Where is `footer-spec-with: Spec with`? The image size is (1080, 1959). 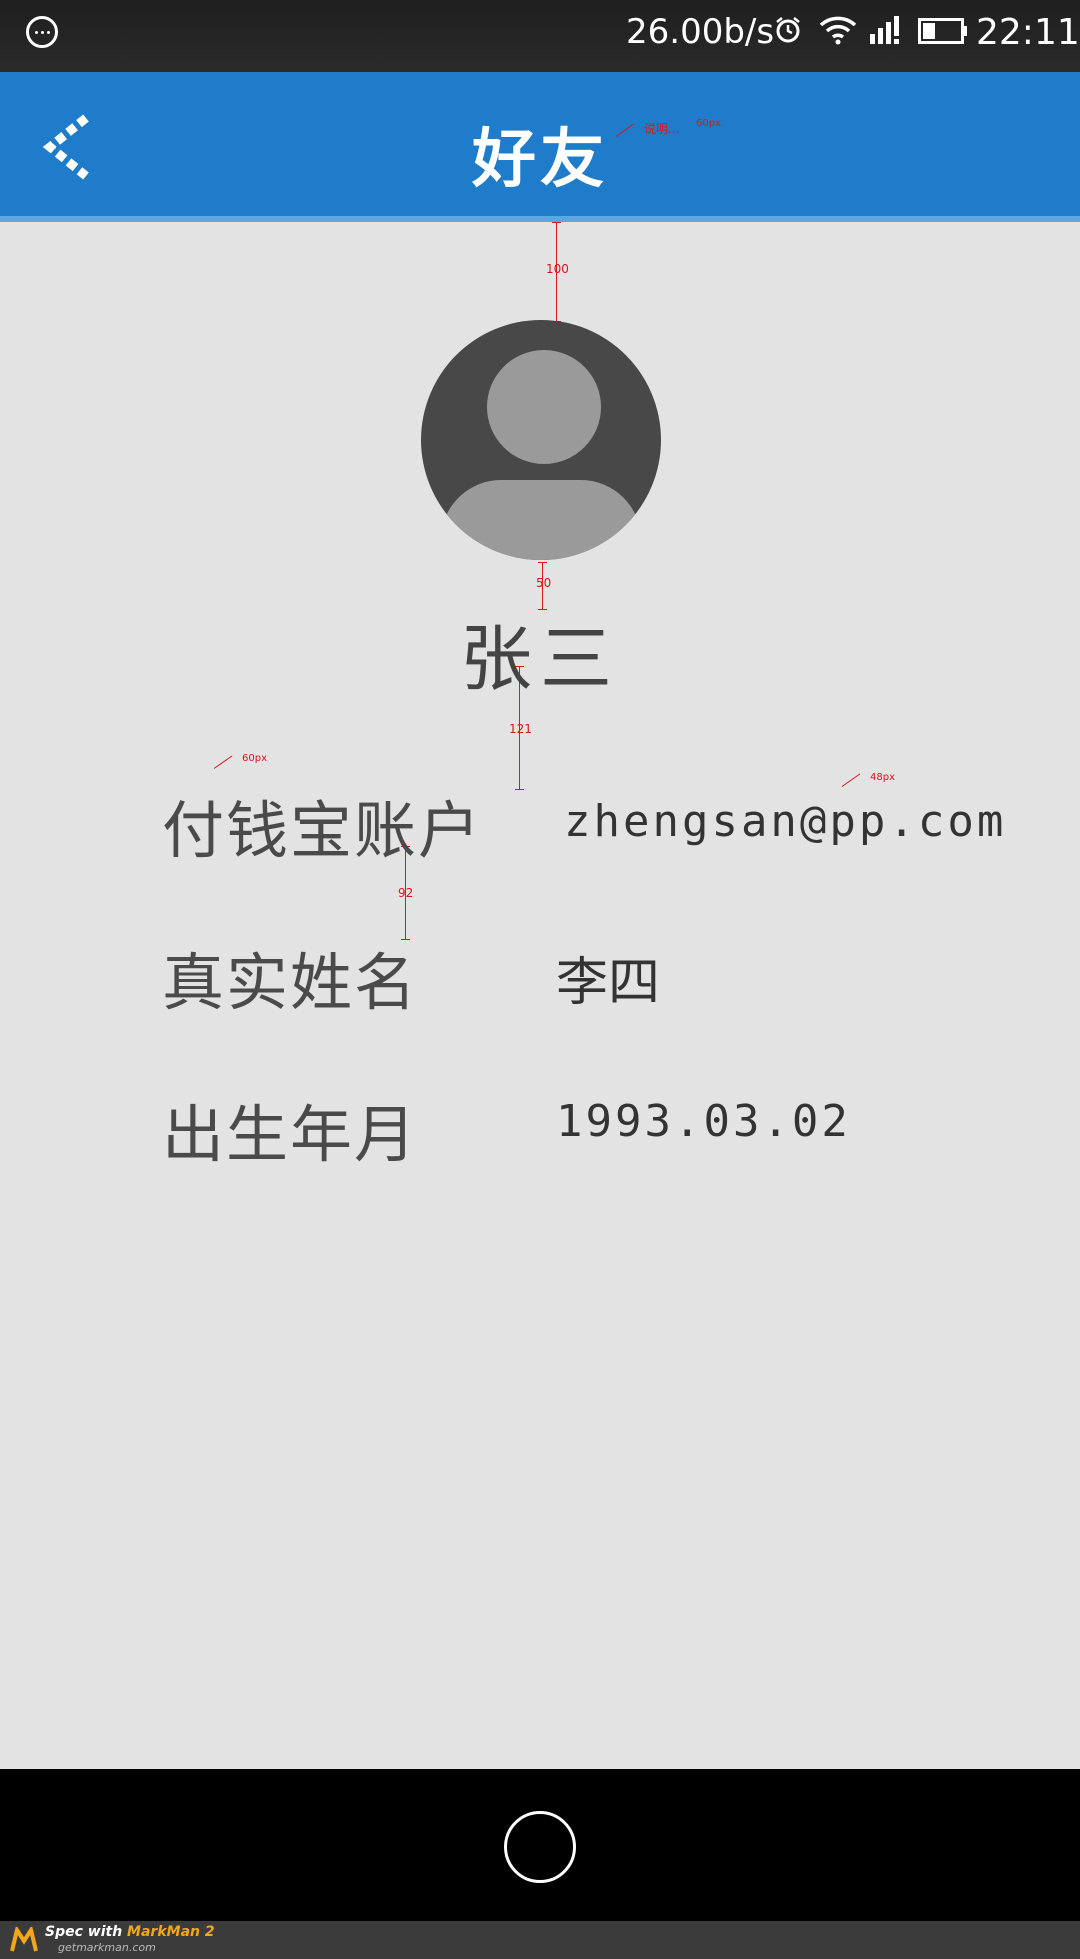
footer-spec-with: Spec with is located at coordinates (86, 1932).